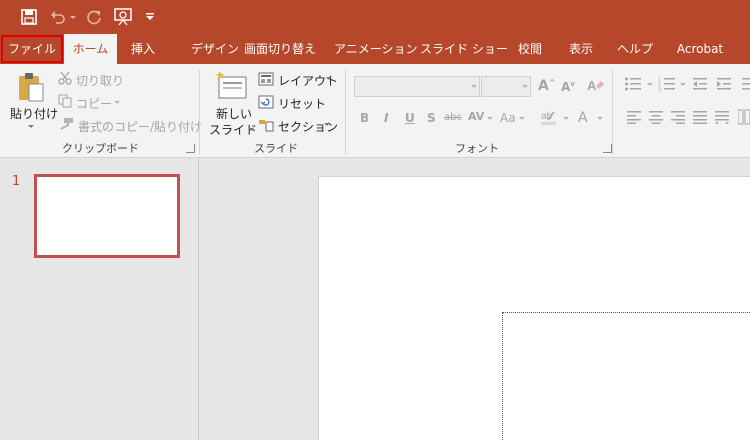  Describe the element at coordinates (143, 49) in the screenshot. I see `tab-insert: 挿入` at that location.